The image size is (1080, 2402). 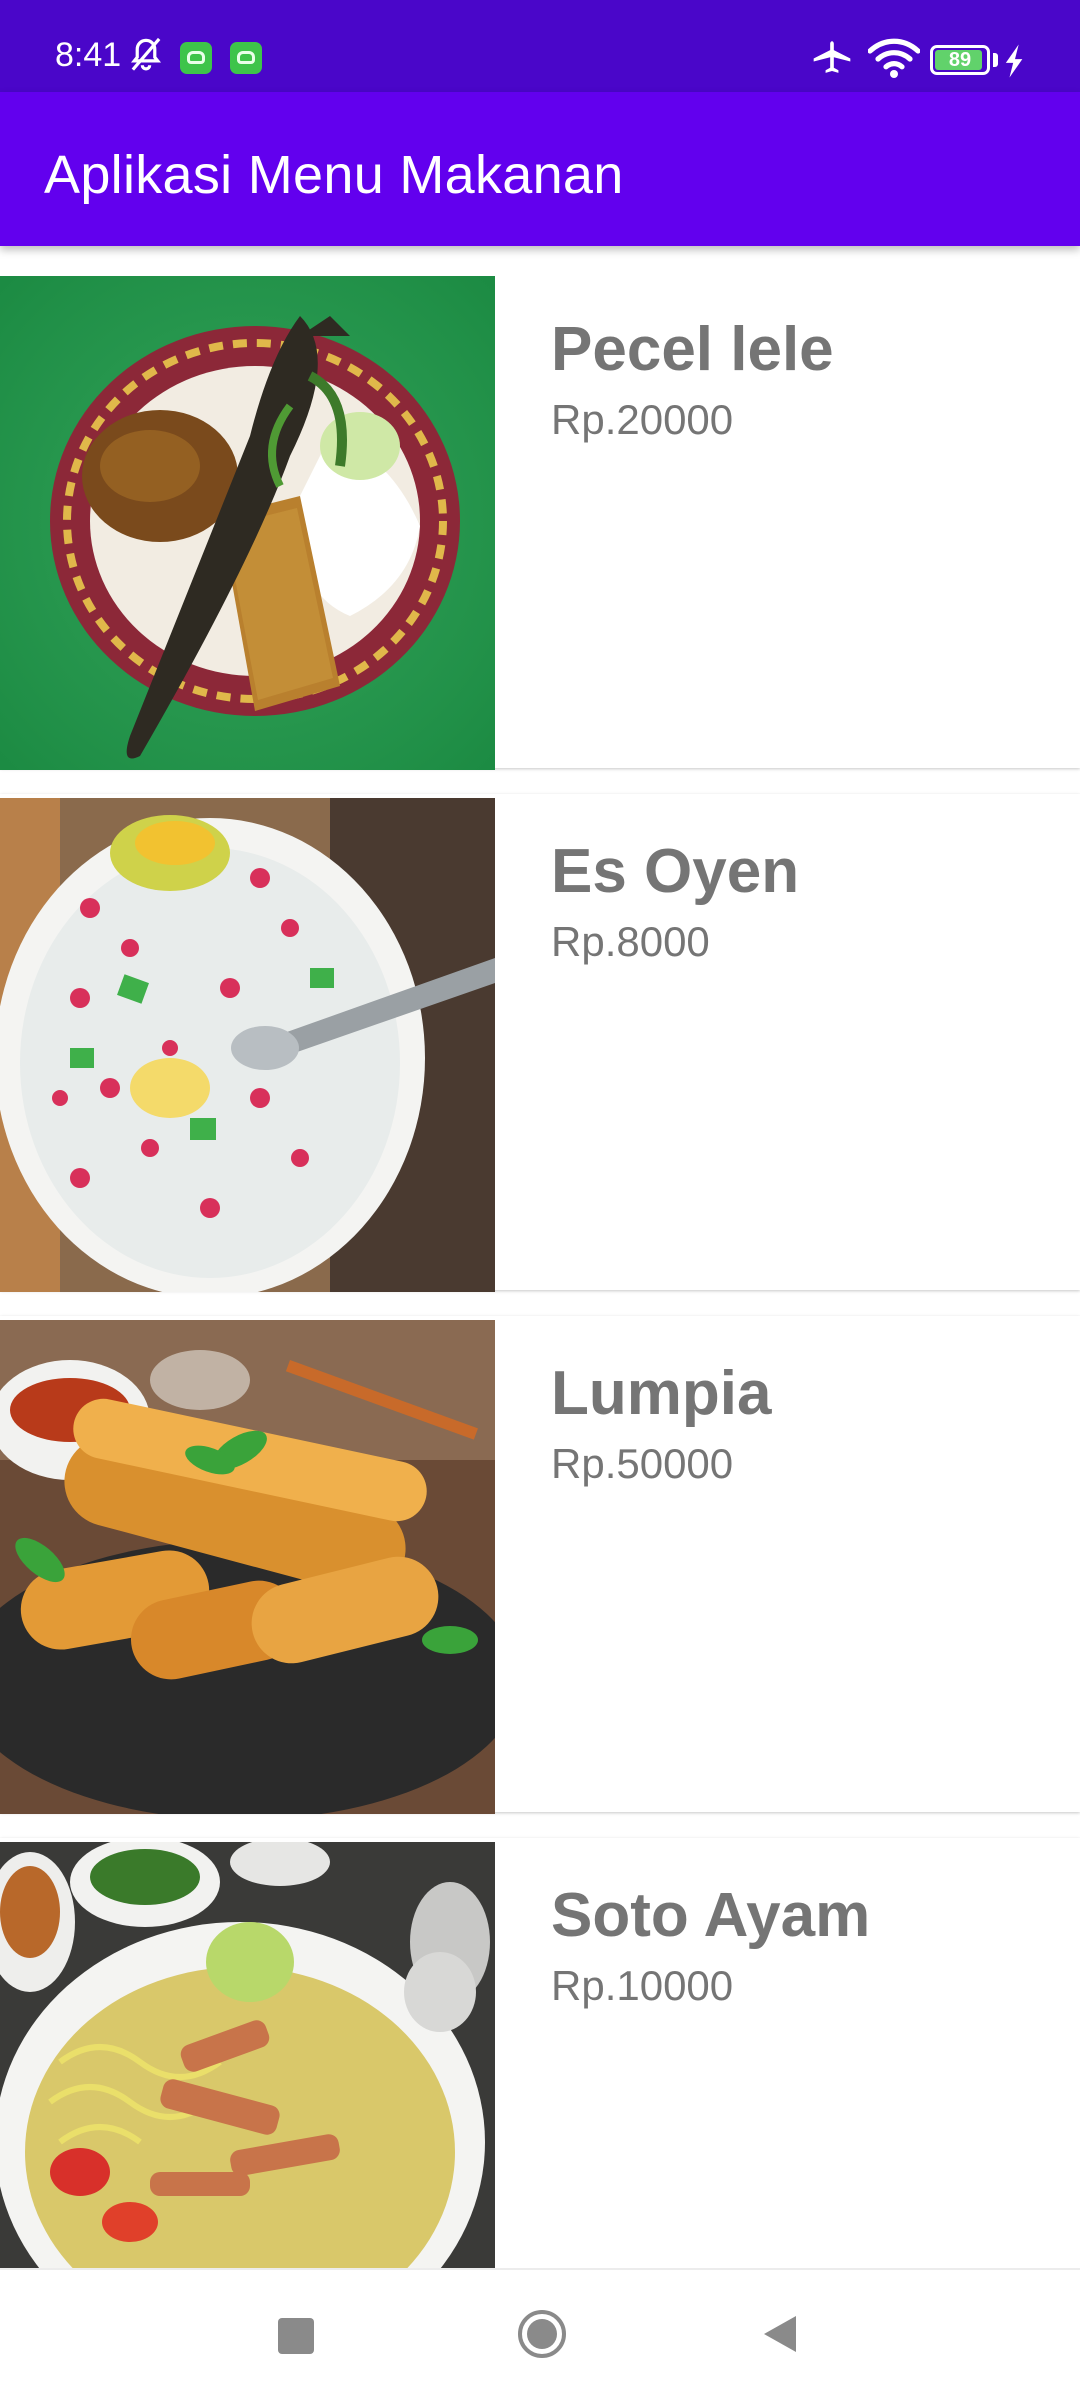 What do you see at coordinates (780, 2334) in the screenshot?
I see `back-icon` at bounding box center [780, 2334].